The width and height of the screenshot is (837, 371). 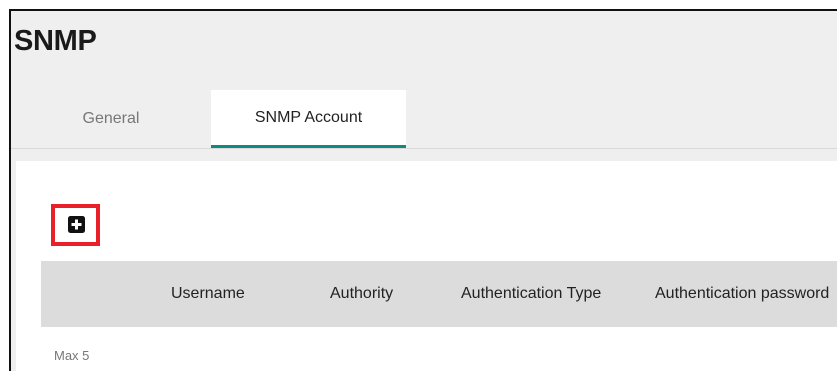 What do you see at coordinates (55, 41) in the screenshot?
I see `page-title: SNMP` at bounding box center [55, 41].